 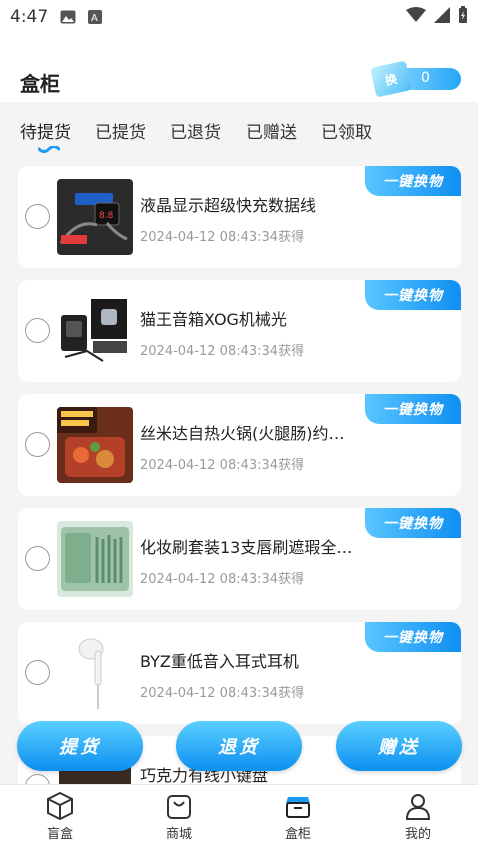 What do you see at coordinates (442, 17) in the screenshot?
I see `signal-icon` at bounding box center [442, 17].